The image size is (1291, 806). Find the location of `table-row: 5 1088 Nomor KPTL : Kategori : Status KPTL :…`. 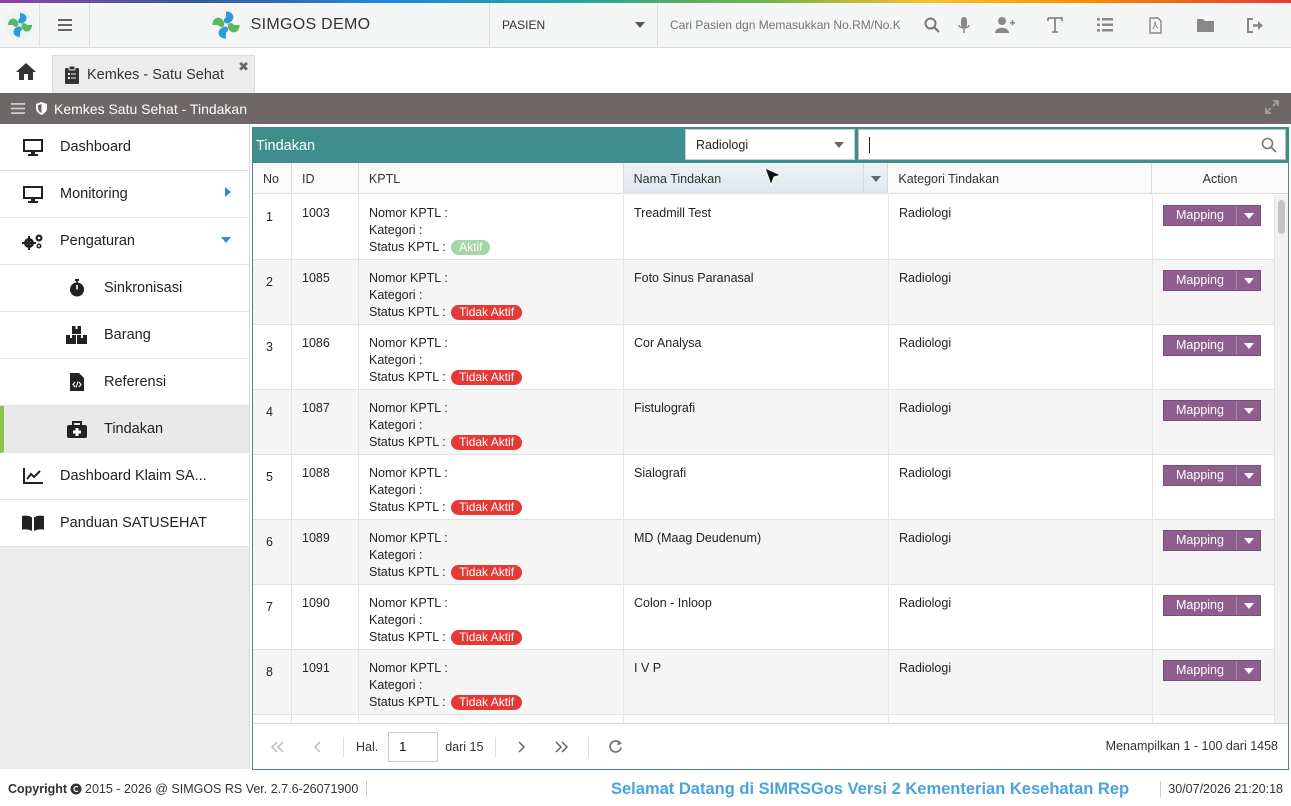

table-row: 5 1088 Nomor KPTL : Kategori : Status KPTL :… is located at coordinates (763, 487).